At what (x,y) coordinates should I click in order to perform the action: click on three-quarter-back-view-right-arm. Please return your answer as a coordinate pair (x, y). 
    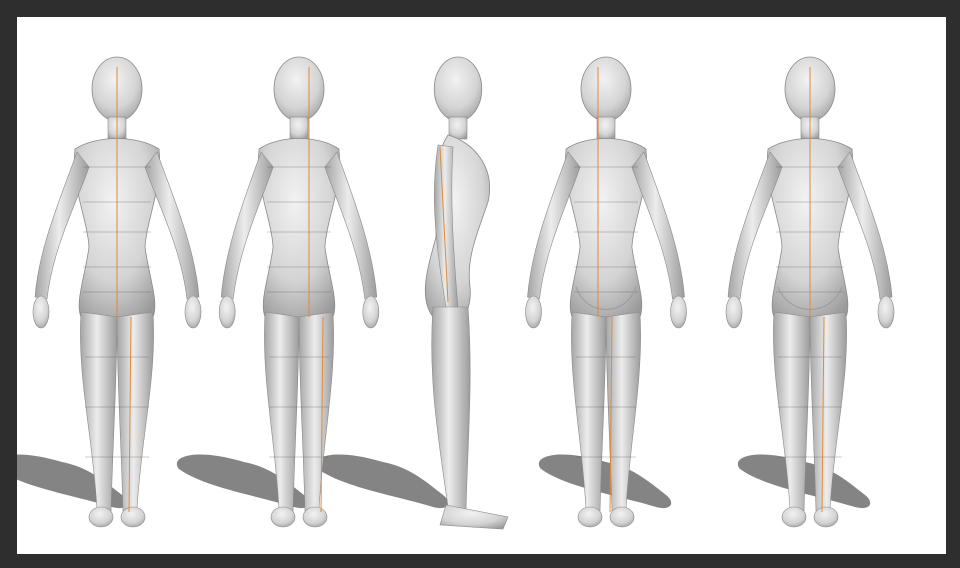
    Looking at the image, I should click on (658, 225).